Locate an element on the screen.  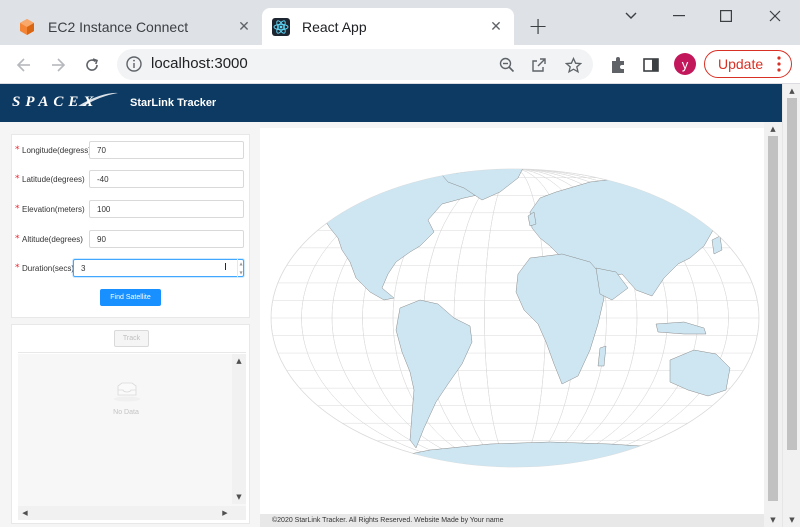
empty-inbox-icon is located at coordinates (127, 392).